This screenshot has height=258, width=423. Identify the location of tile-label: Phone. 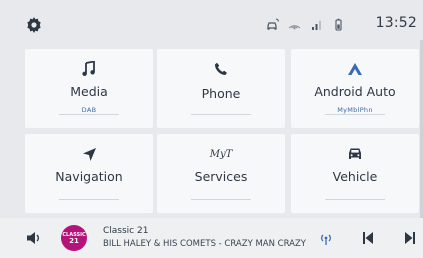
(221, 93).